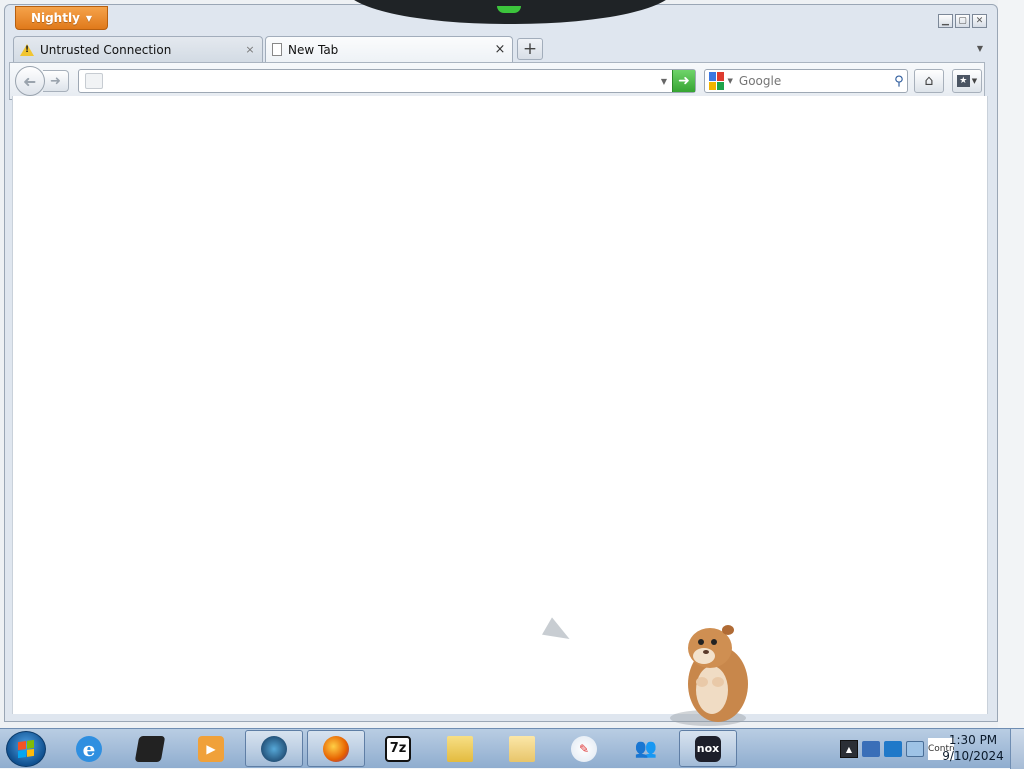 The image size is (1024, 769). I want to click on navigation-toolbar: ➜ ➜ ▼ ➜ ▼ ⚲ ⌂ ★ ▼, so click(497, 81).